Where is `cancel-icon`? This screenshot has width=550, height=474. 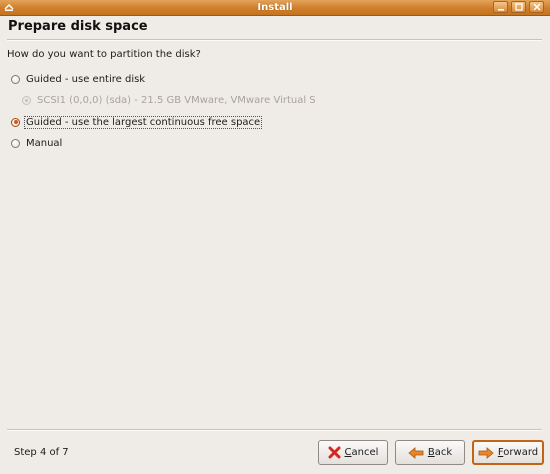
cancel-icon is located at coordinates (334, 452).